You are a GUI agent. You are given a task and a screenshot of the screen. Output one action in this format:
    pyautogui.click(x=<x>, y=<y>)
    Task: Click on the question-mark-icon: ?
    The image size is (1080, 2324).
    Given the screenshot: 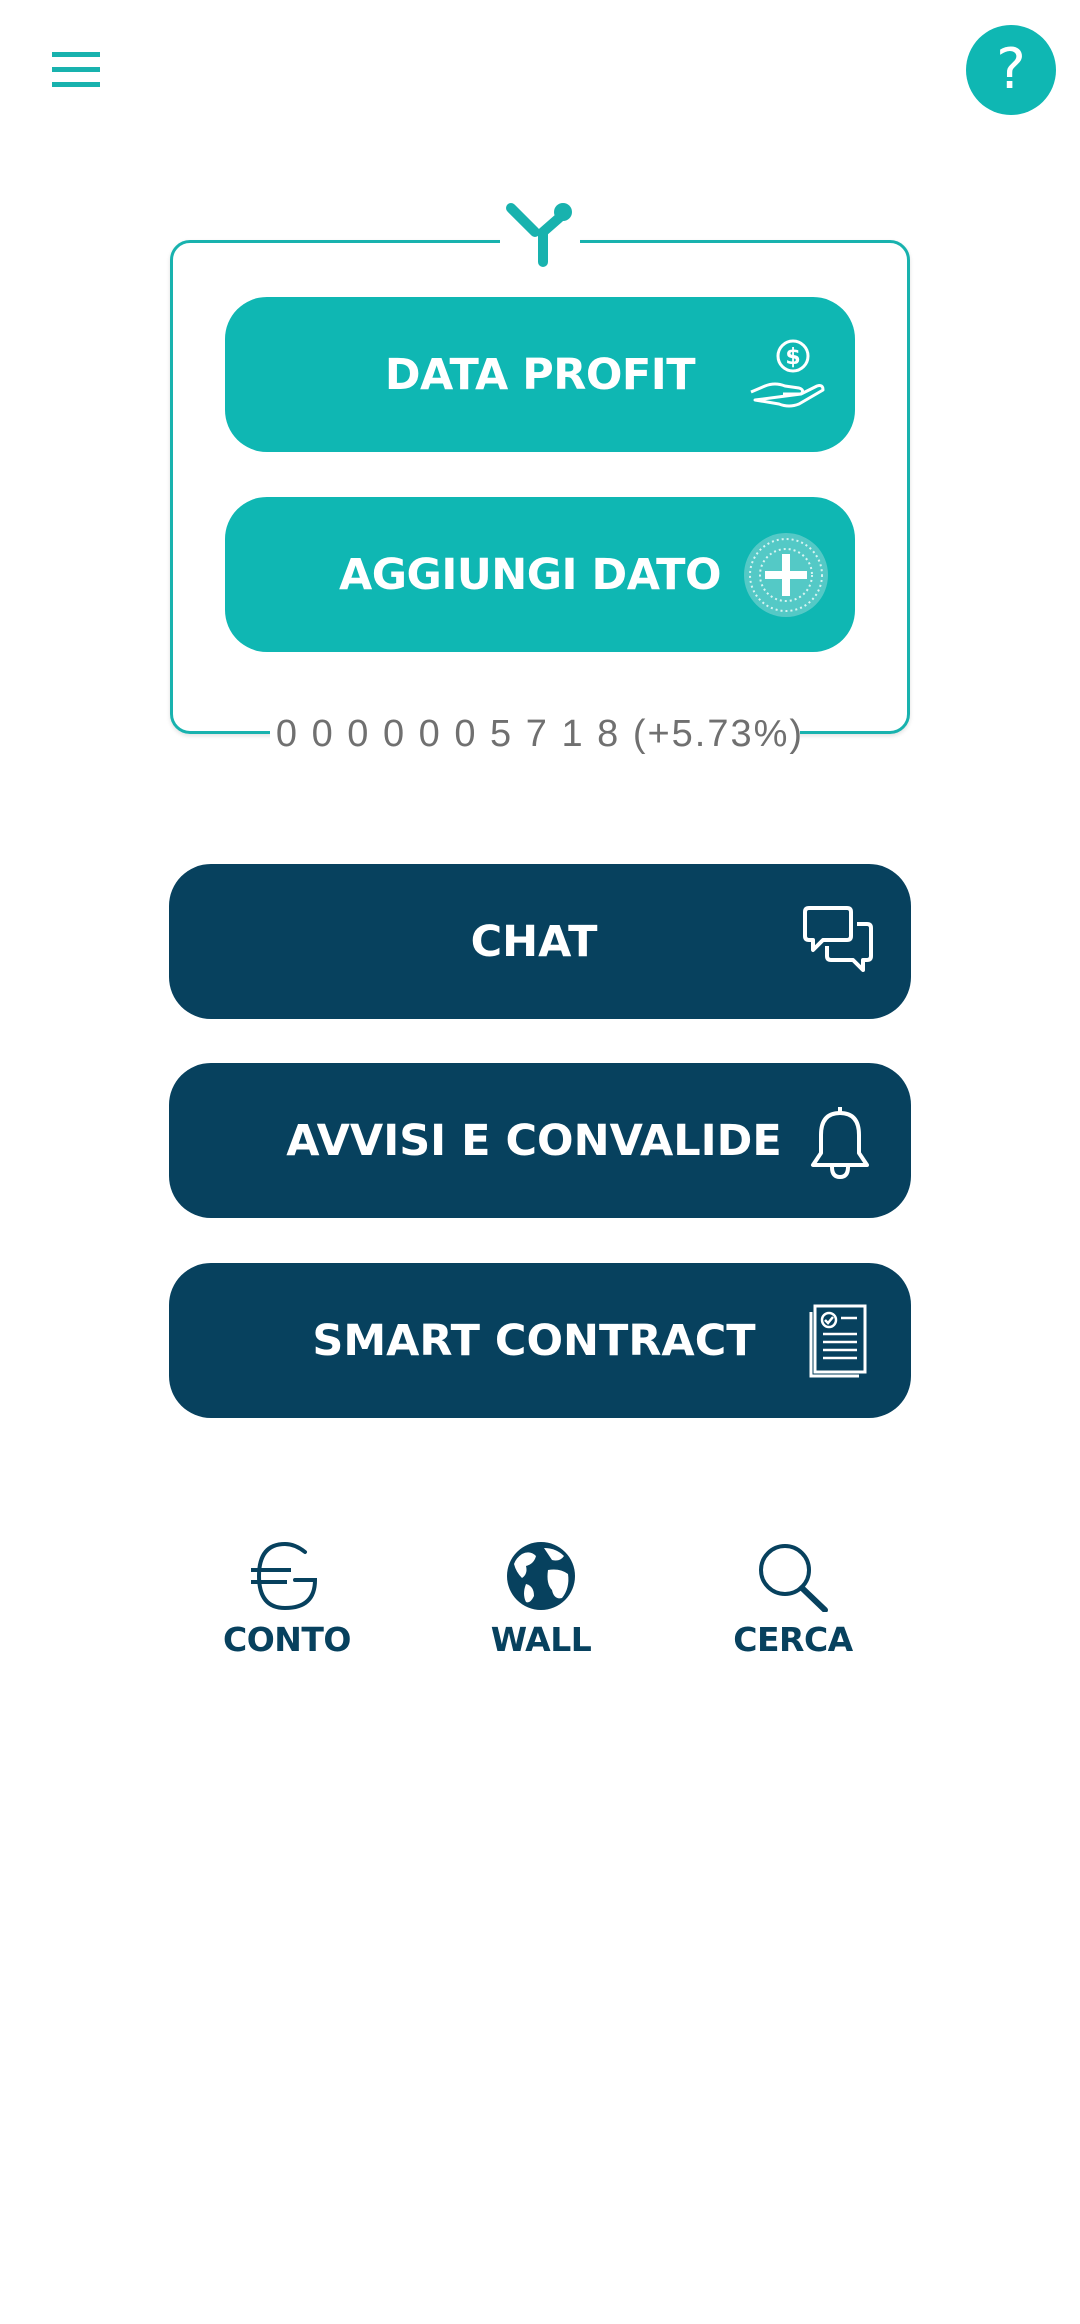 What is the action you would take?
    pyautogui.click(x=1011, y=69)
    